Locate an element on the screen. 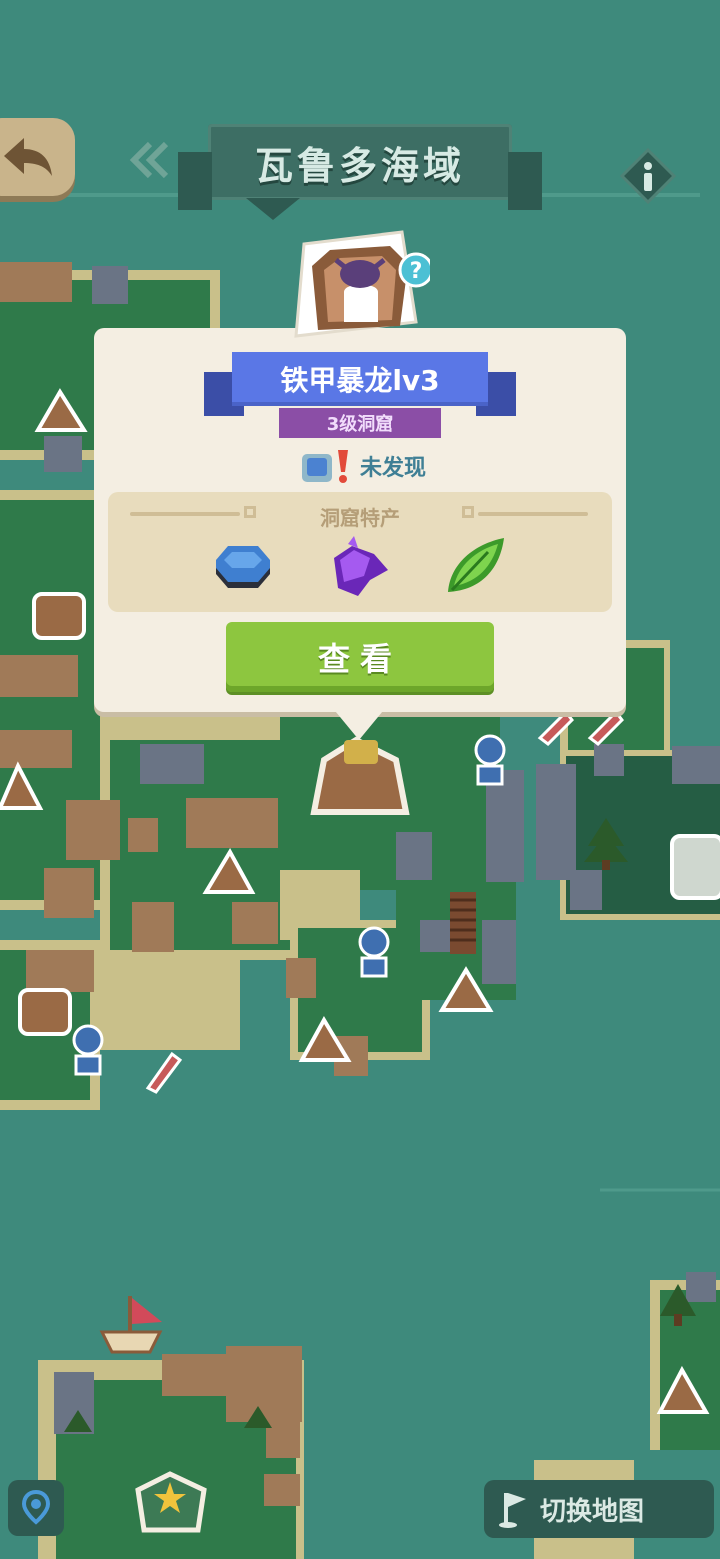  location-pin-icon is located at coordinates (36, 1507).